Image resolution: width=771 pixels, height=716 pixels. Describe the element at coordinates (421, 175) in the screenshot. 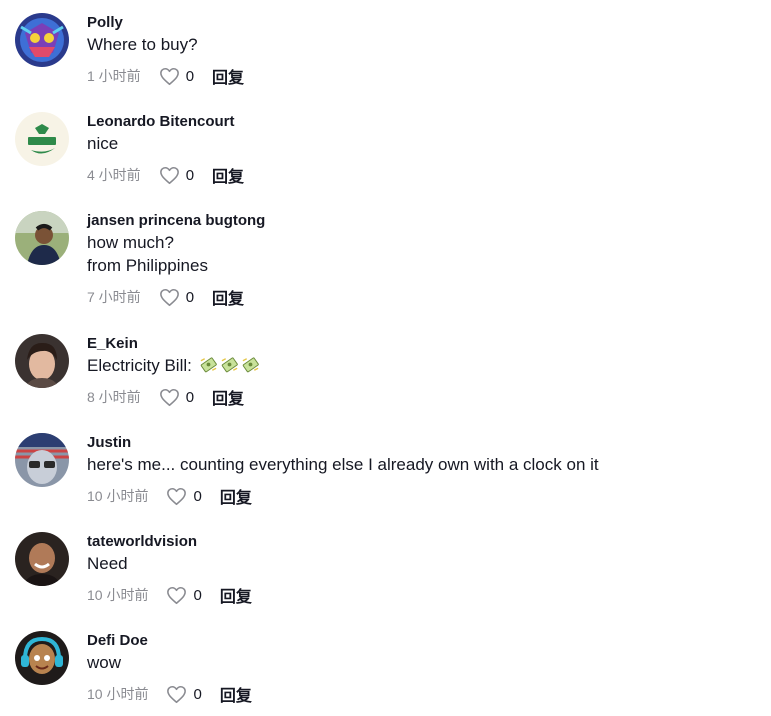

I see `comment-meta: 4 小时前 0 回复` at that location.